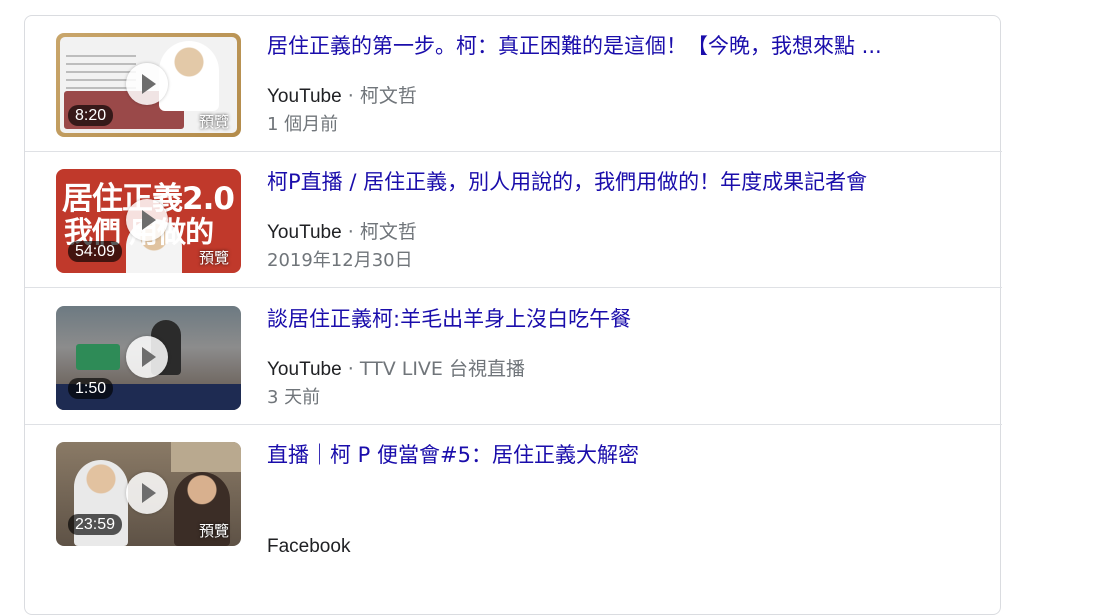  I want to click on video-date: 1 個月前, so click(303, 124).